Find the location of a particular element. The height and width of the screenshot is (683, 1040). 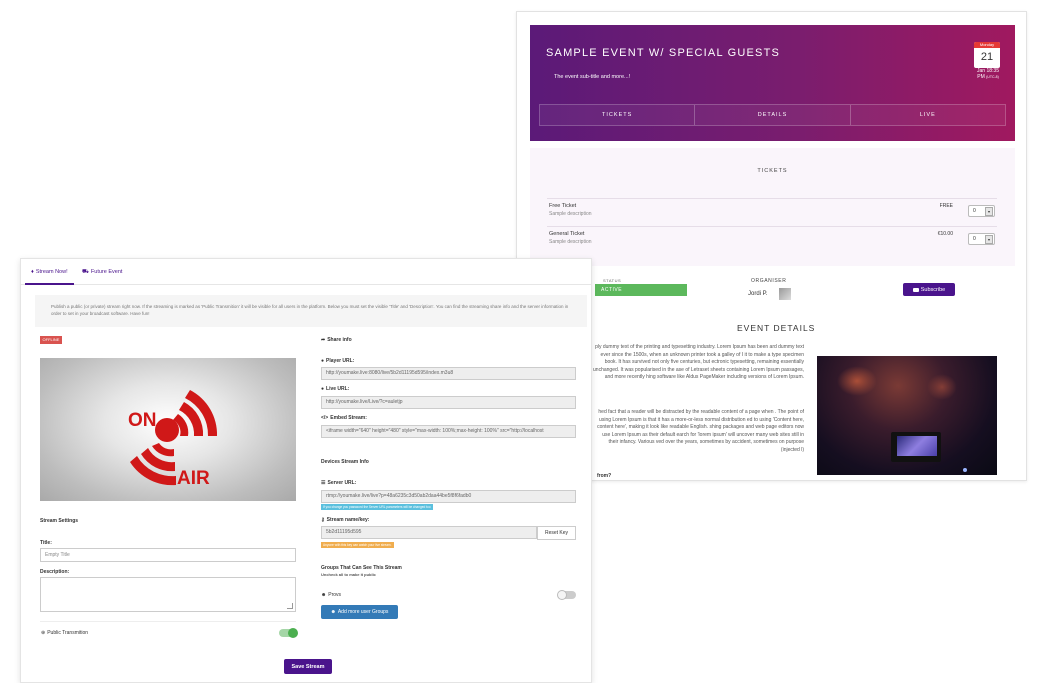

divider is located at coordinates (168, 621).